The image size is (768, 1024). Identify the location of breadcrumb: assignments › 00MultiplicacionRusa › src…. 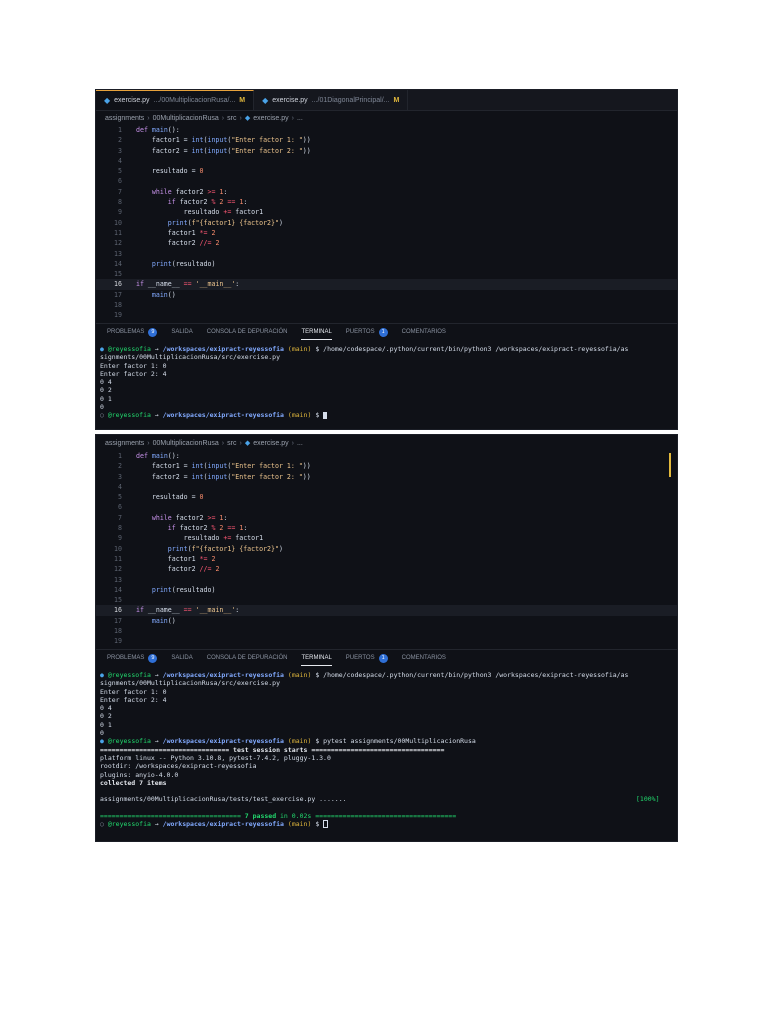
(386, 118).